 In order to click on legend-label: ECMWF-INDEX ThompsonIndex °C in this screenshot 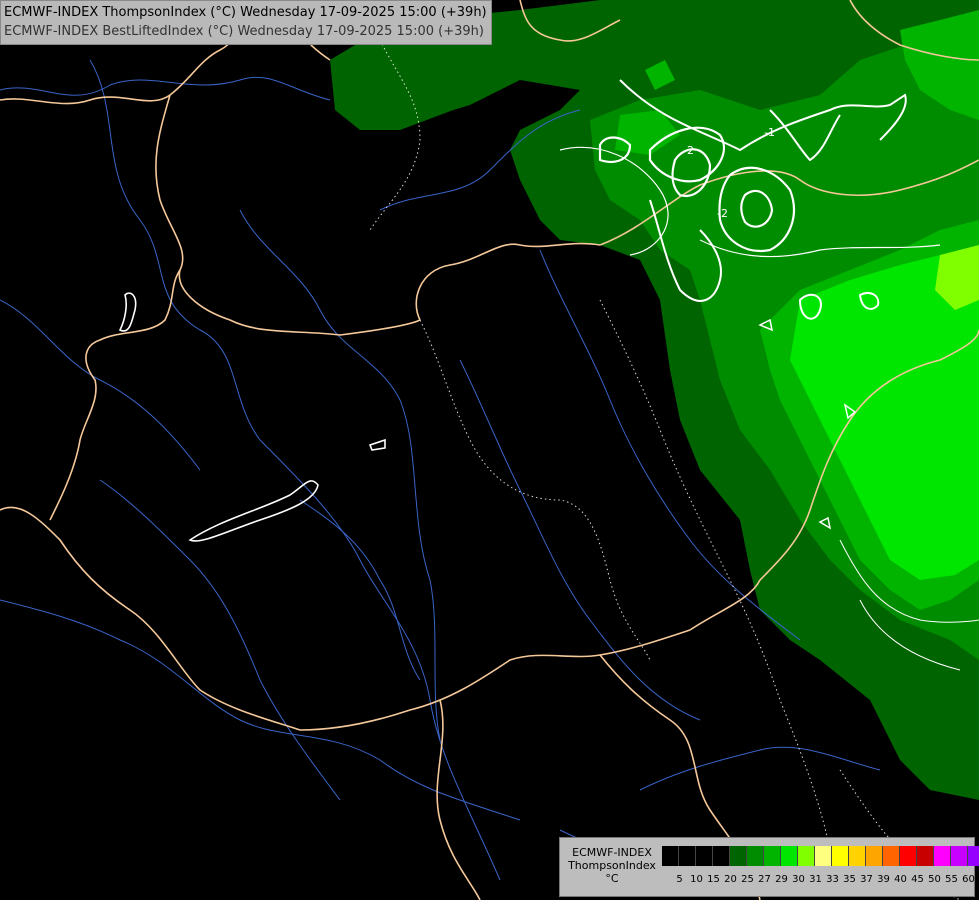, I will do `click(612, 865)`.